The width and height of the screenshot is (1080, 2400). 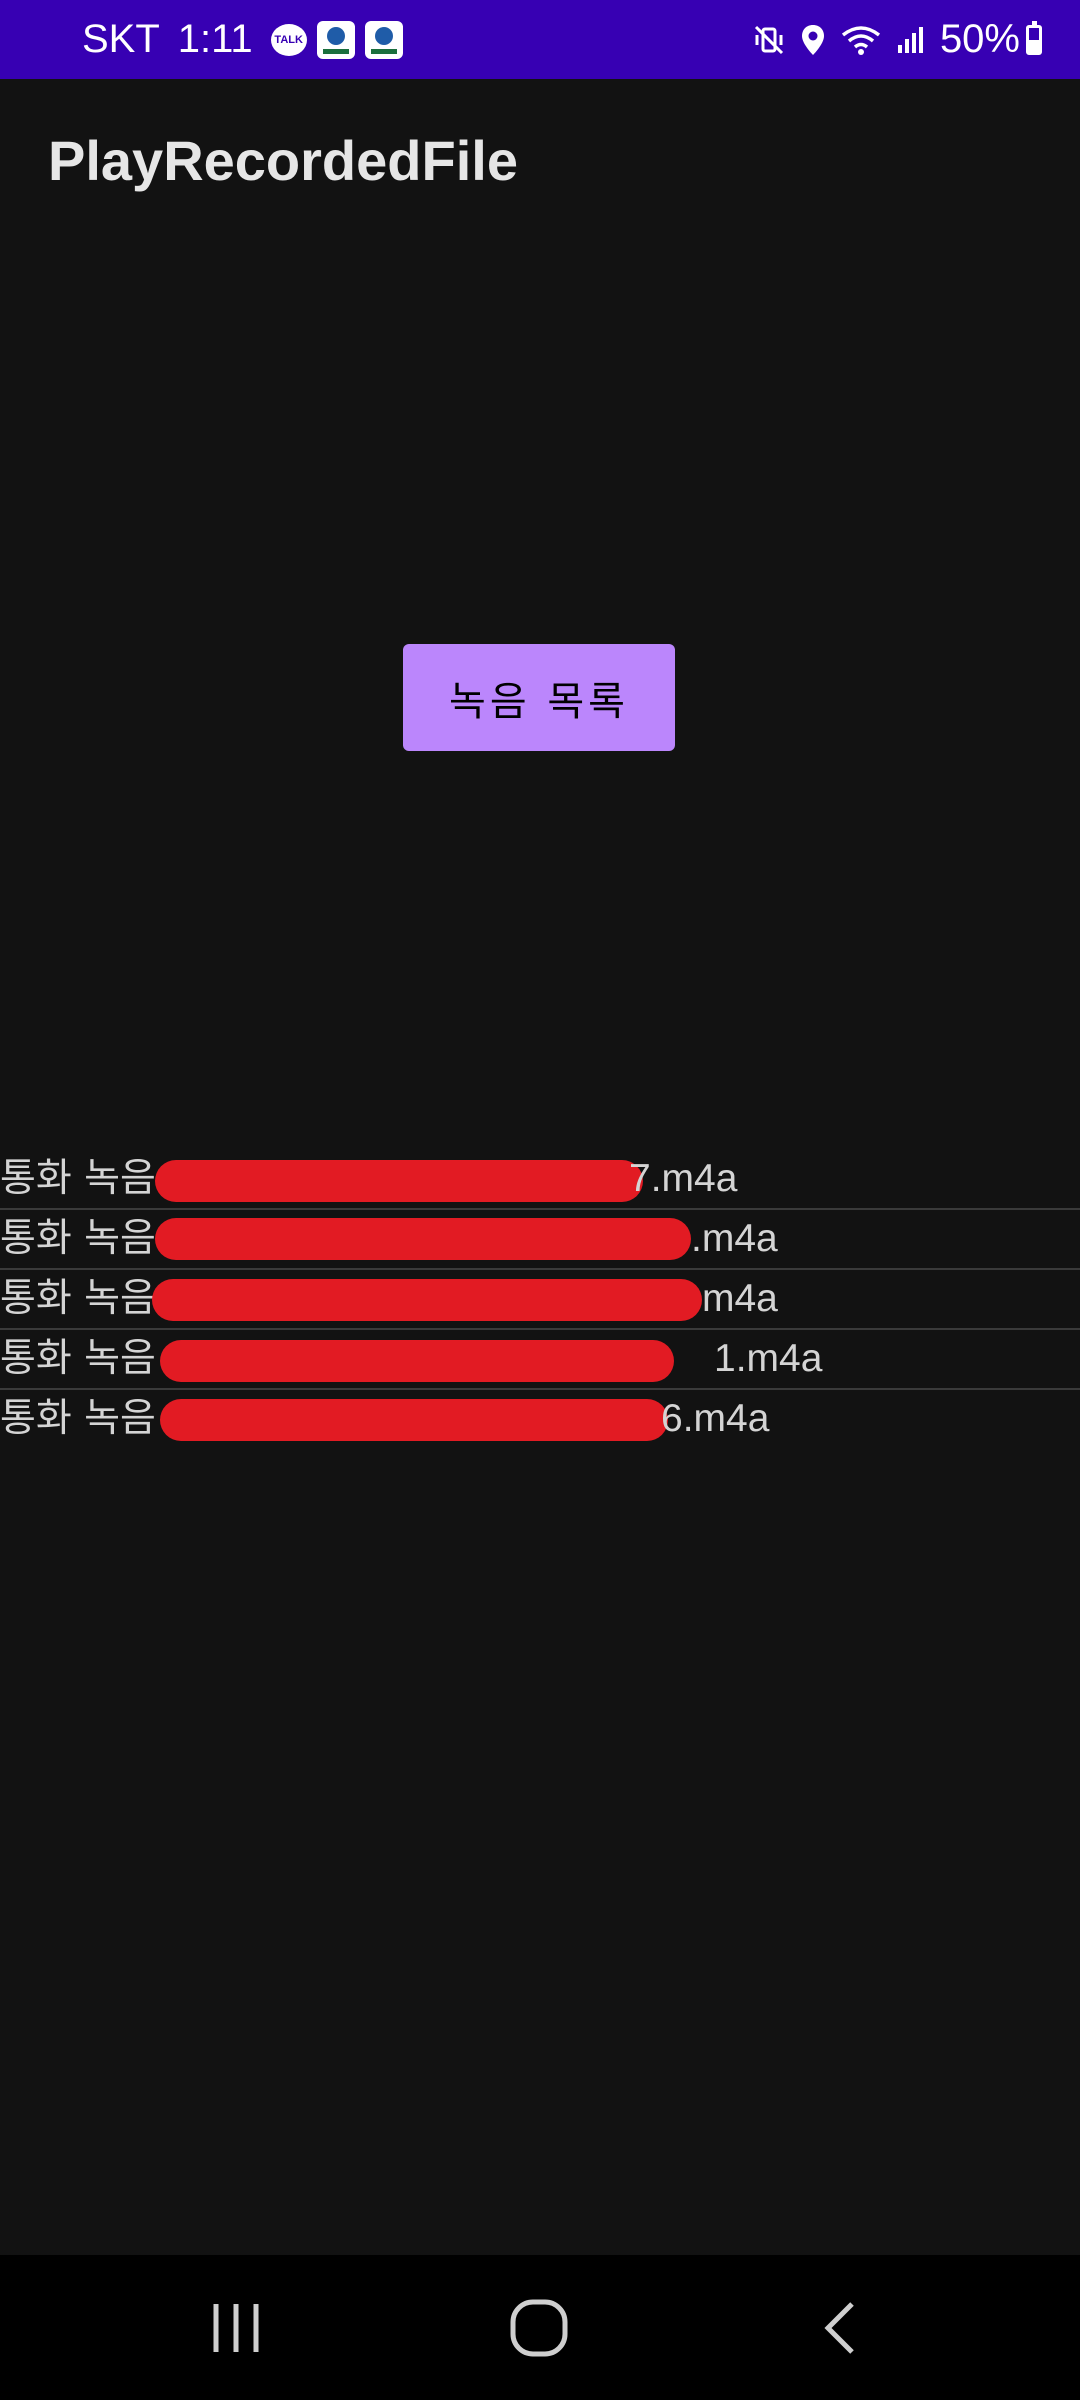 I want to click on talk-icon: TALK, so click(x=288, y=39).